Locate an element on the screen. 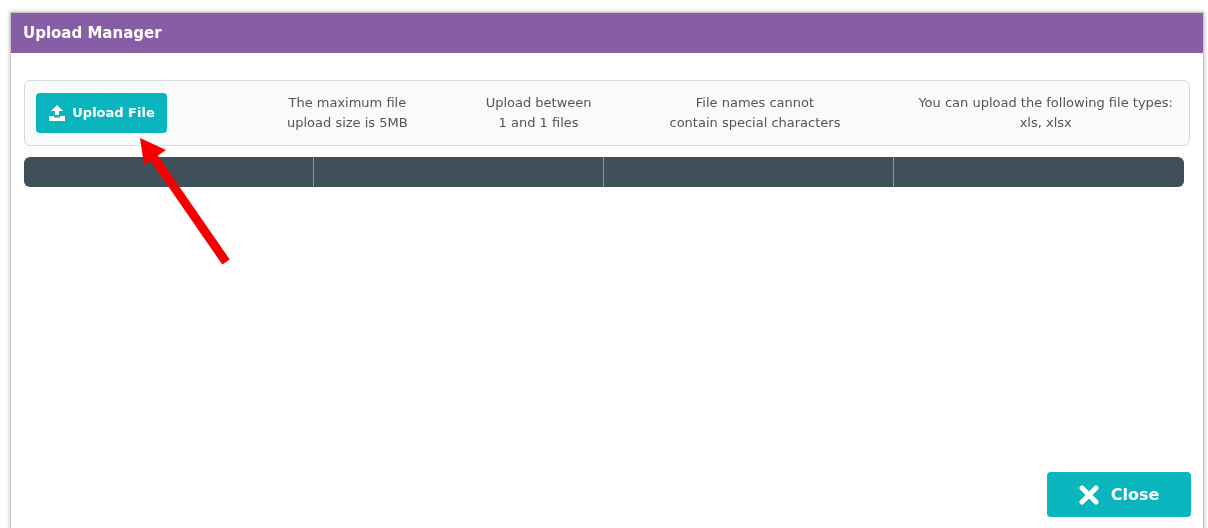 The width and height of the screenshot is (1208, 528). close-icon is located at coordinates (1088, 494).